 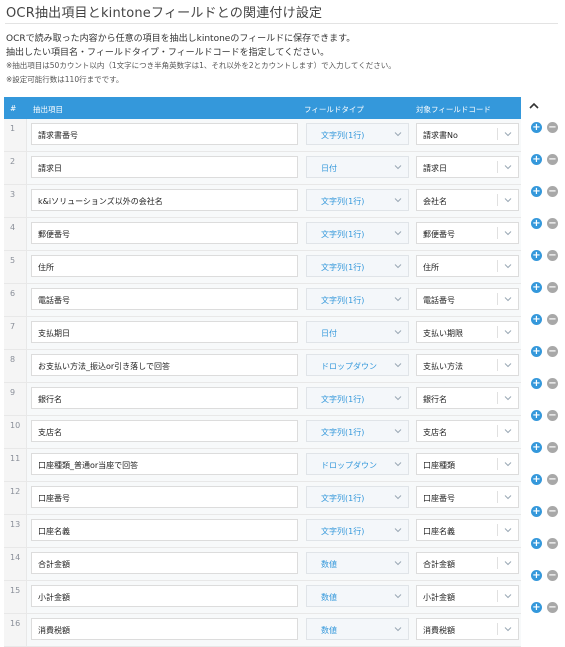 I want to click on field-code-select: 電話番号, so click(x=467, y=299).